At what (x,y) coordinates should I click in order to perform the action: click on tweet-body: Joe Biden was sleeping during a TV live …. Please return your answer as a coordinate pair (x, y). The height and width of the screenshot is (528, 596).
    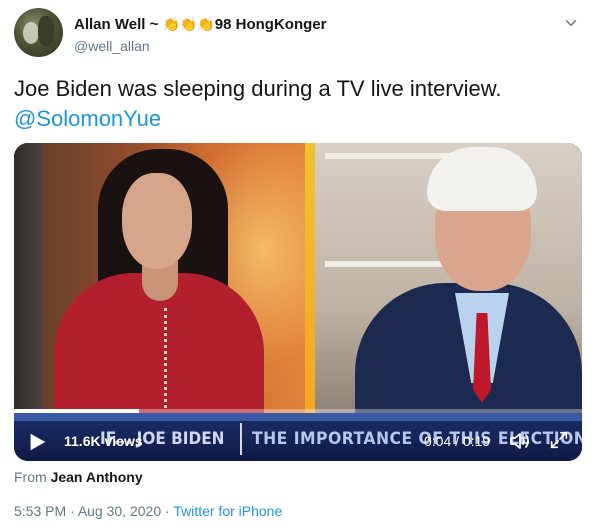
    Looking at the image, I should click on (258, 88).